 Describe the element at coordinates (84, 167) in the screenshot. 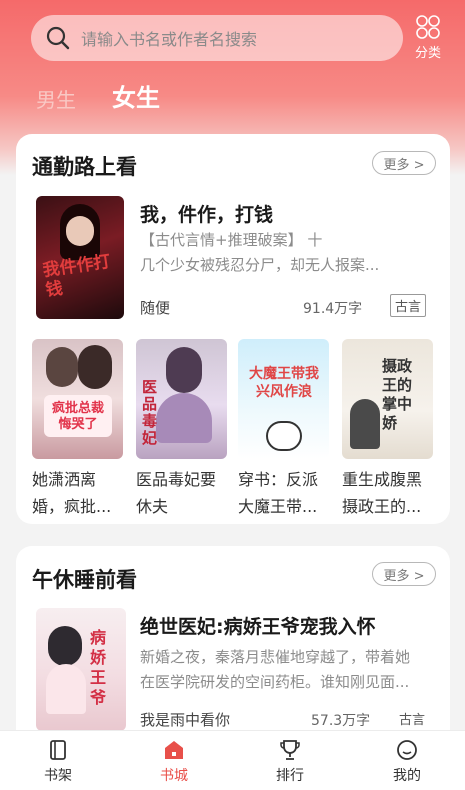

I see `section-title: 通勤路上看` at that location.